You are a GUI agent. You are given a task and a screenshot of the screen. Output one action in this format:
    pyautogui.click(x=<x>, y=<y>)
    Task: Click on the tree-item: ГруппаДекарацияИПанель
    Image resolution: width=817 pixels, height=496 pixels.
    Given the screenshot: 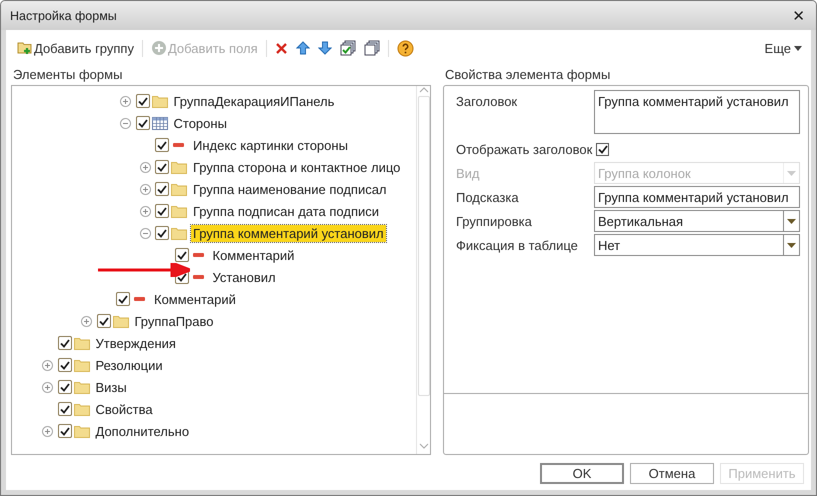 What is the action you would take?
    pyautogui.click(x=254, y=101)
    